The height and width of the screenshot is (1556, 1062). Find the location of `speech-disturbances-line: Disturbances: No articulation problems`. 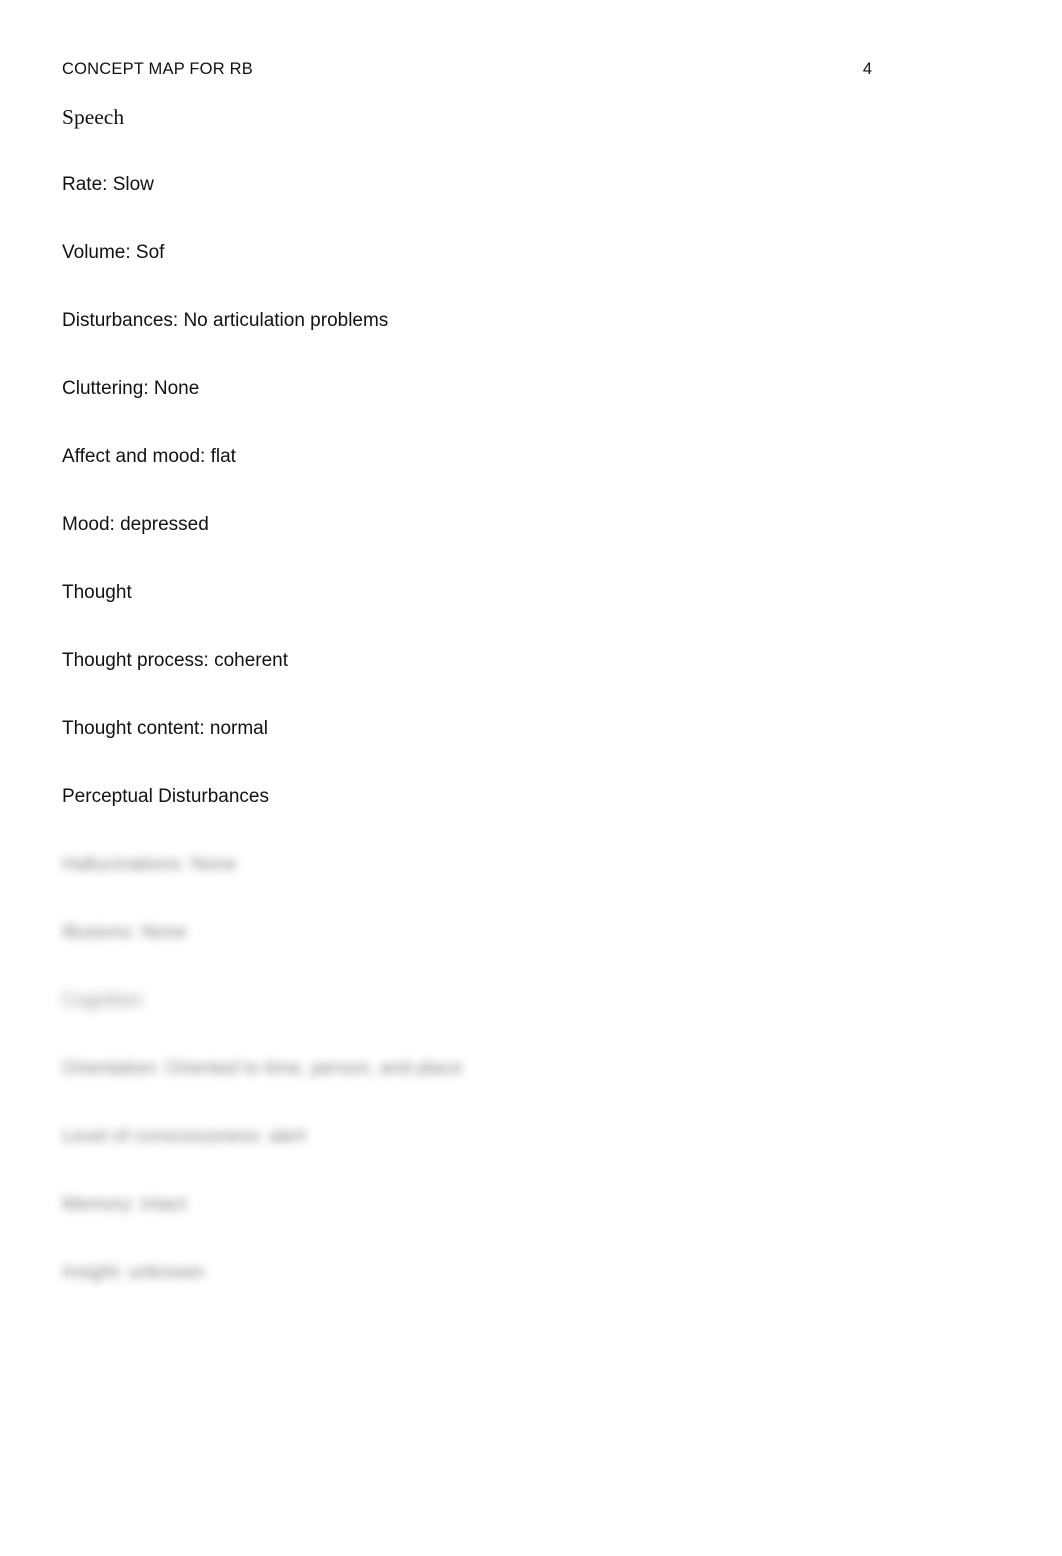

speech-disturbances-line: Disturbances: No articulation problems is located at coordinates (225, 320).